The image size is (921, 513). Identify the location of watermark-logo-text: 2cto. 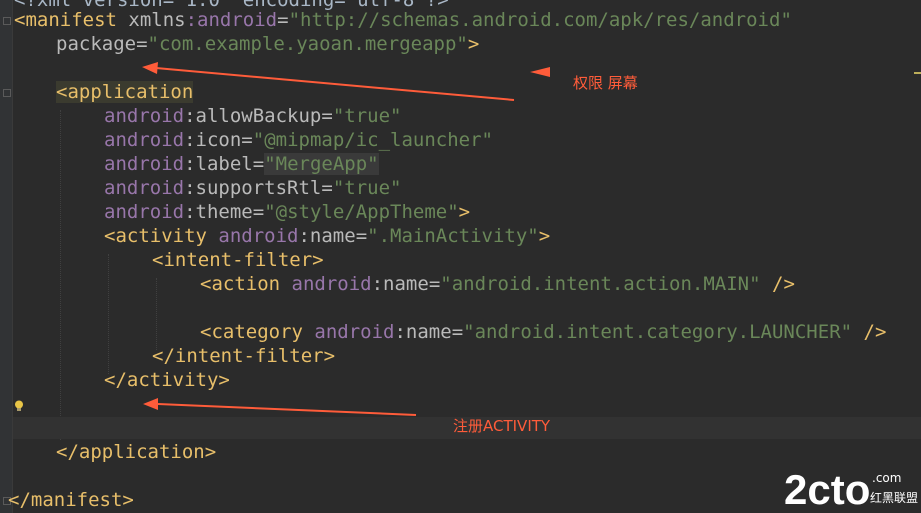
(827, 489).